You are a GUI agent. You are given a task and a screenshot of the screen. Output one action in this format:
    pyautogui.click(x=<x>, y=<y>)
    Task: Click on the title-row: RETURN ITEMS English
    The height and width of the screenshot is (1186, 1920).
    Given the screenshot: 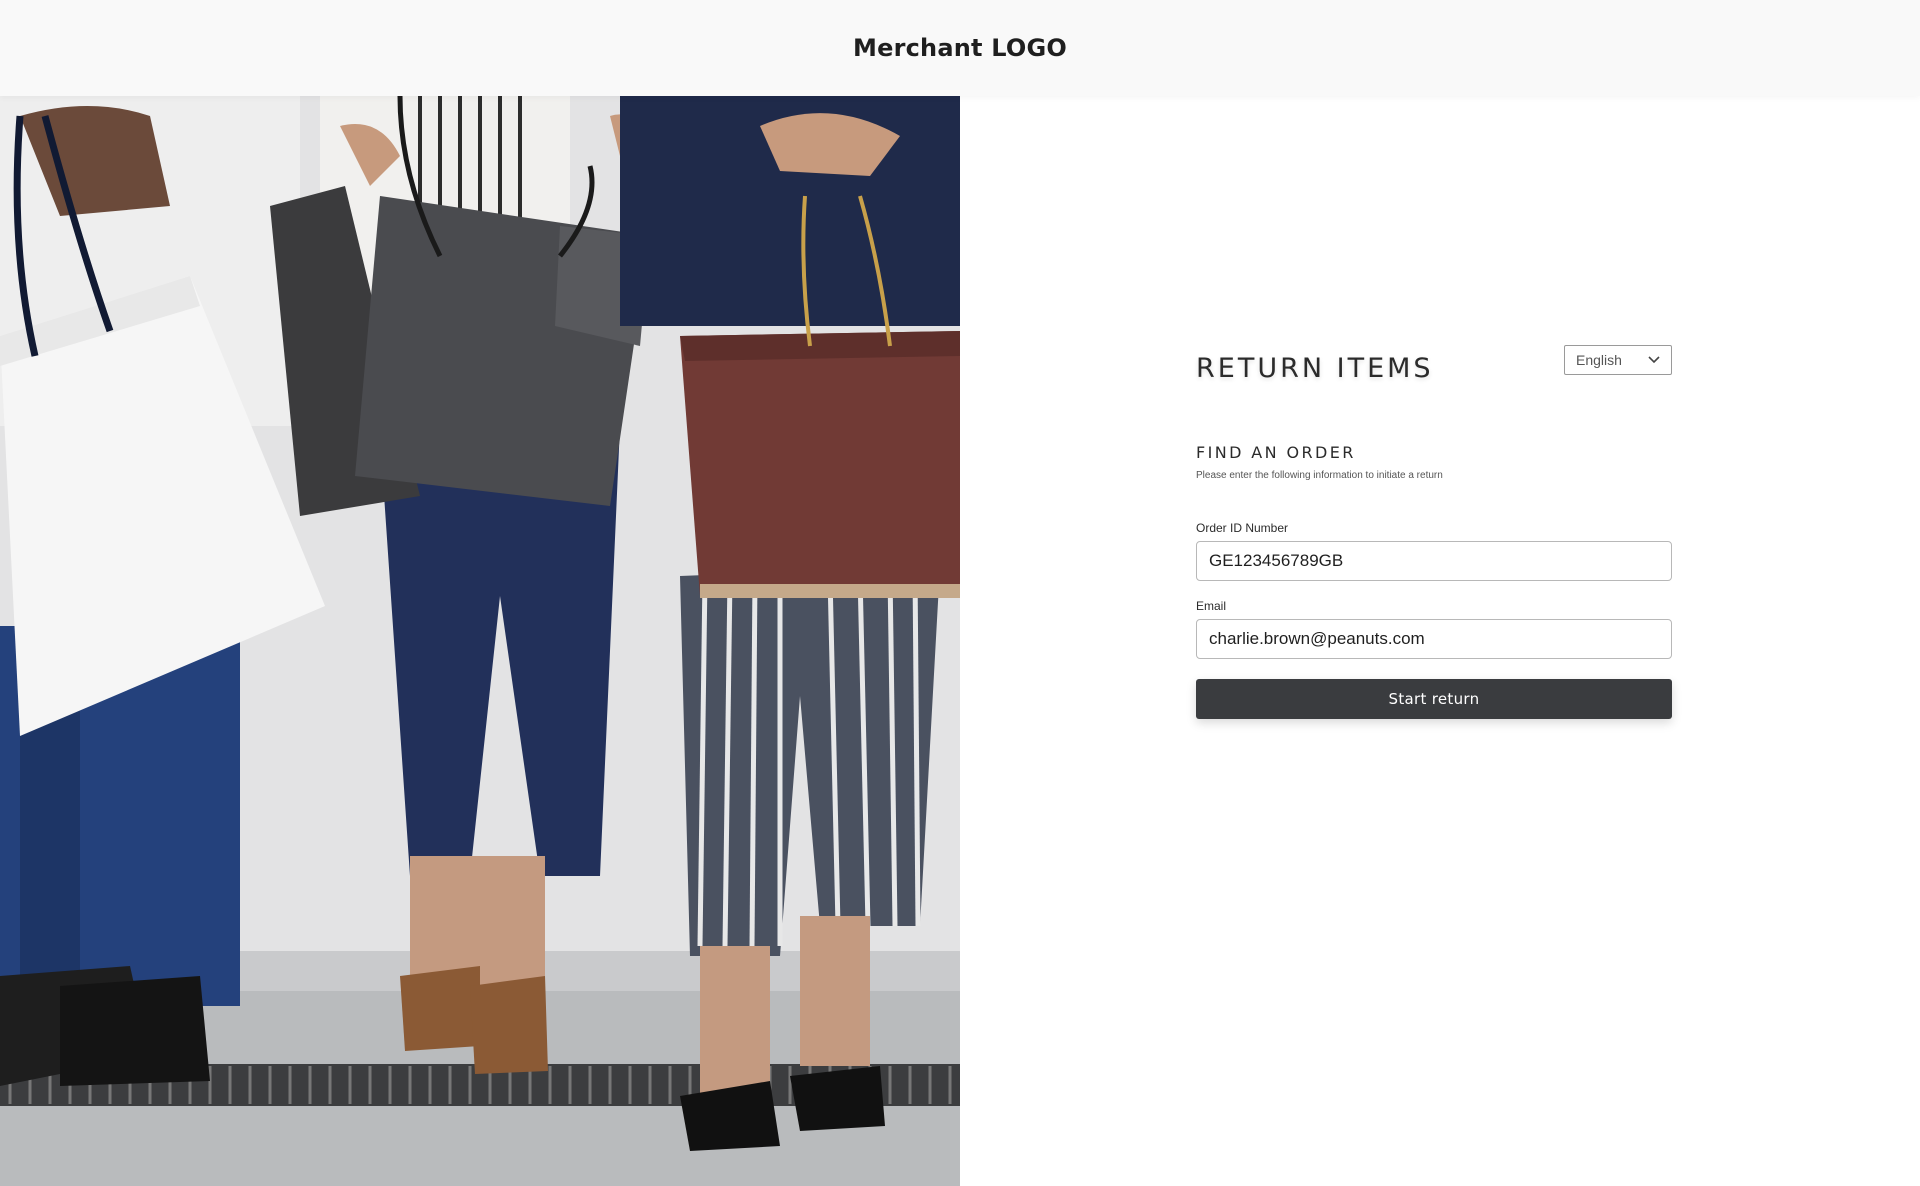 What is the action you would take?
    pyautogui.click(x=1434, y=367)
    